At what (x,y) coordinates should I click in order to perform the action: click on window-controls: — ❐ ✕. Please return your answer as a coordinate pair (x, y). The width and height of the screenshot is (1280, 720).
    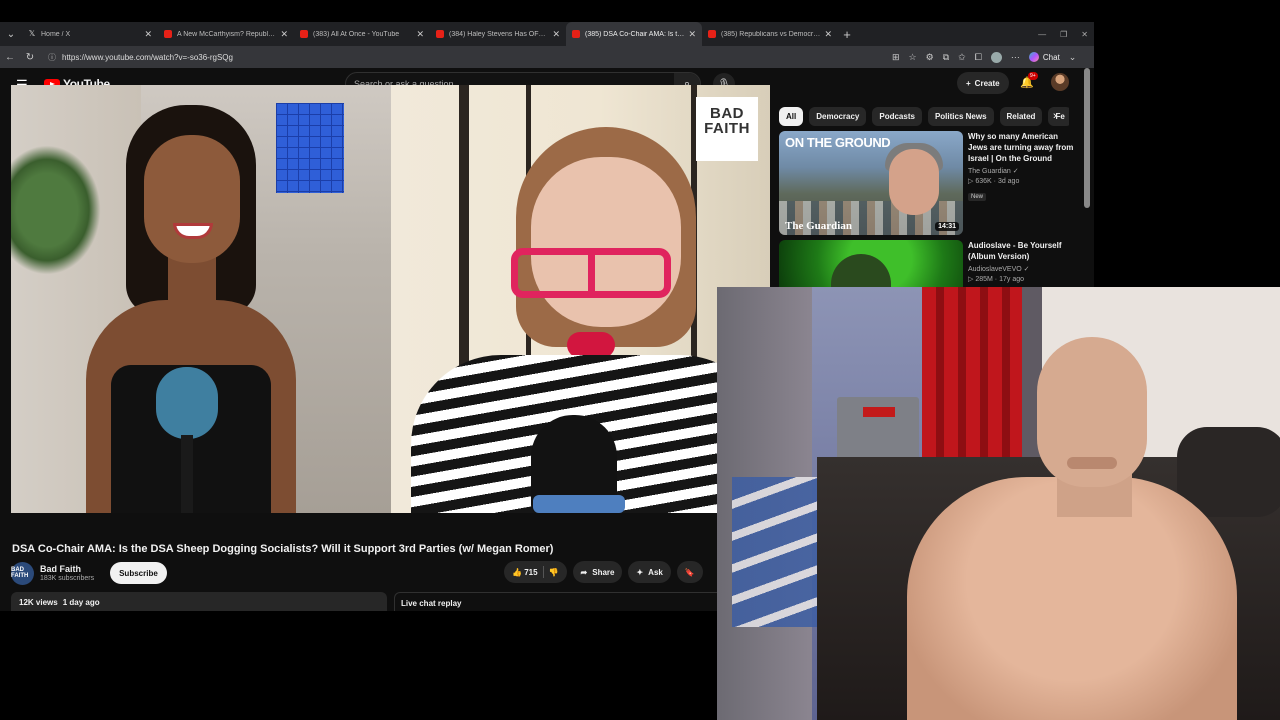
    Looking at the image, I should click on (1063, 34).